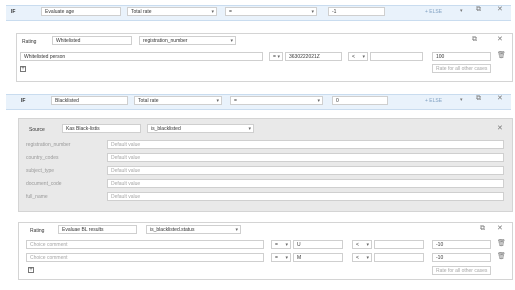  What do you see at coordinates (299, 245) in the screenshot?
I see `choice-value-text: U` at bounding box center [299, 245].